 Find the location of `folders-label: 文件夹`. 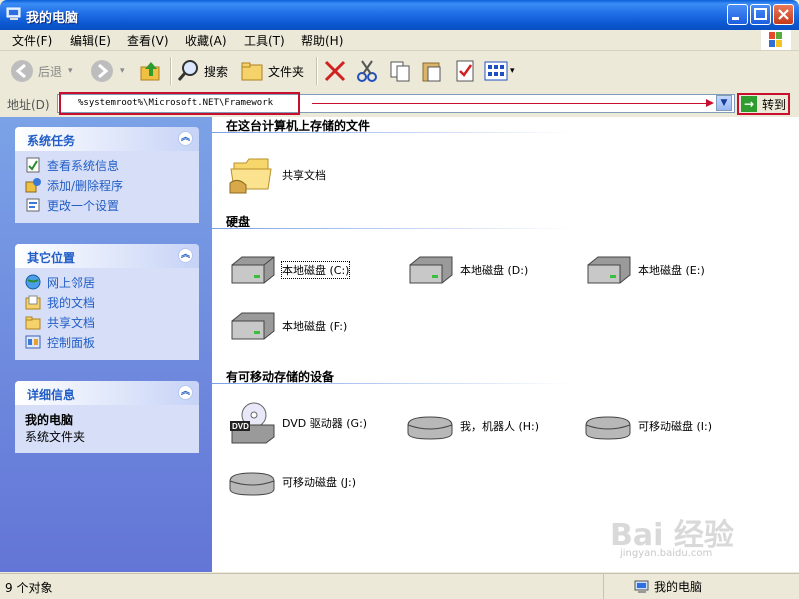

folders-label: 文件夹 is located at coordinates (286, 71).